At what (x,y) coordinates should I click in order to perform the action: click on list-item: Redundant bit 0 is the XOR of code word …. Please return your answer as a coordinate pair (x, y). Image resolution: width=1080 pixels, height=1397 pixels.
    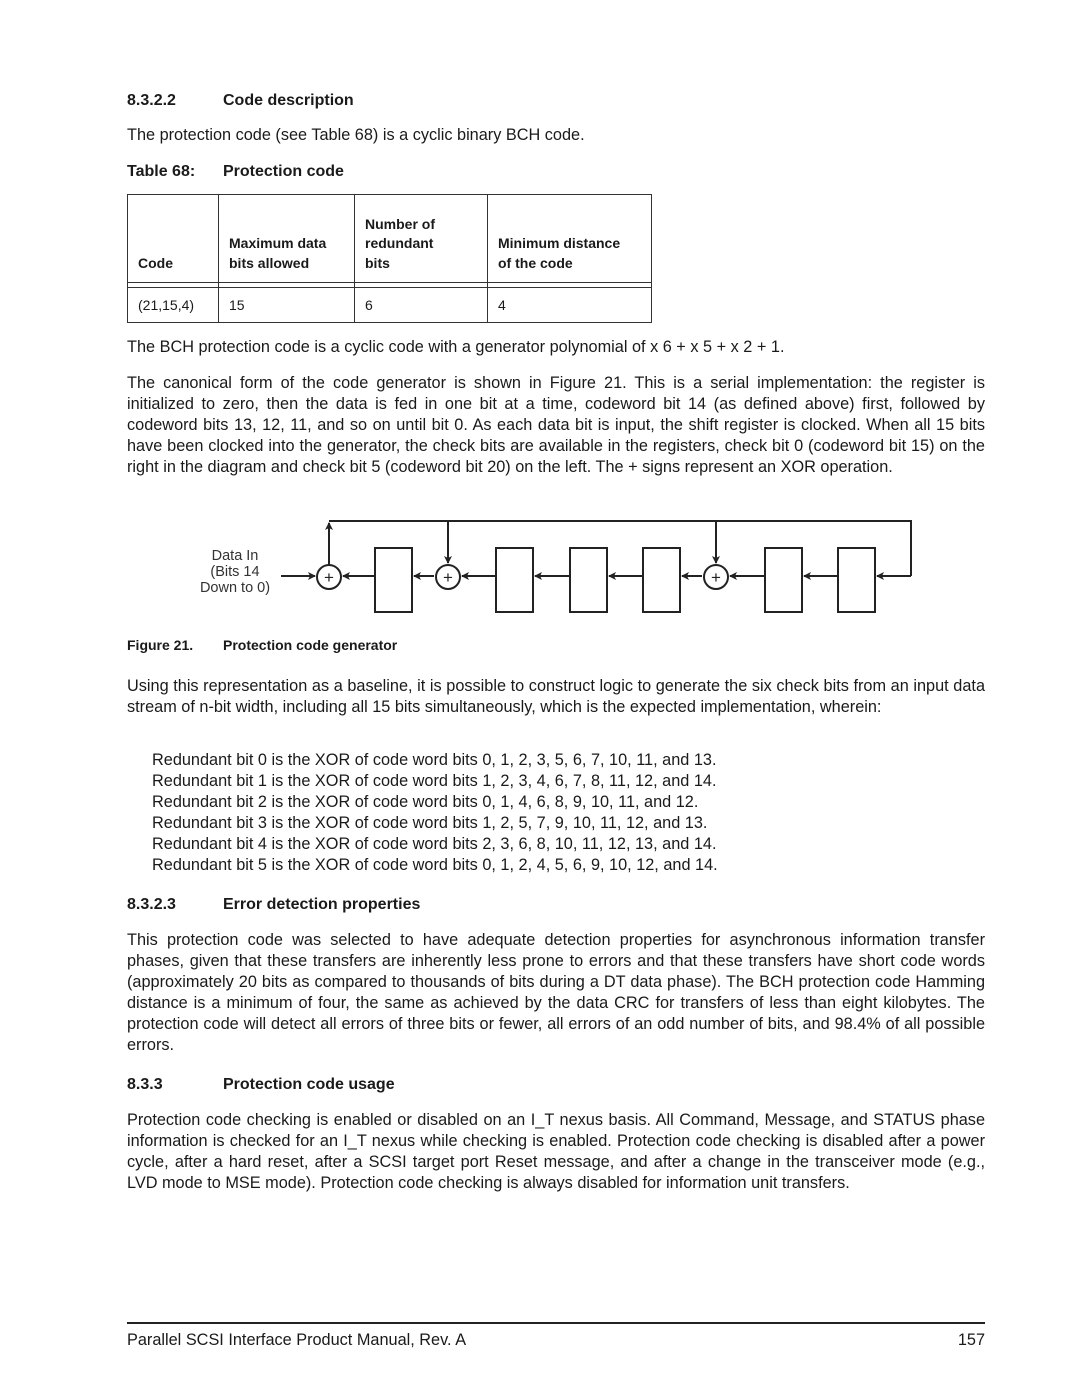
    Looking at the image, I should click on (434, 760).